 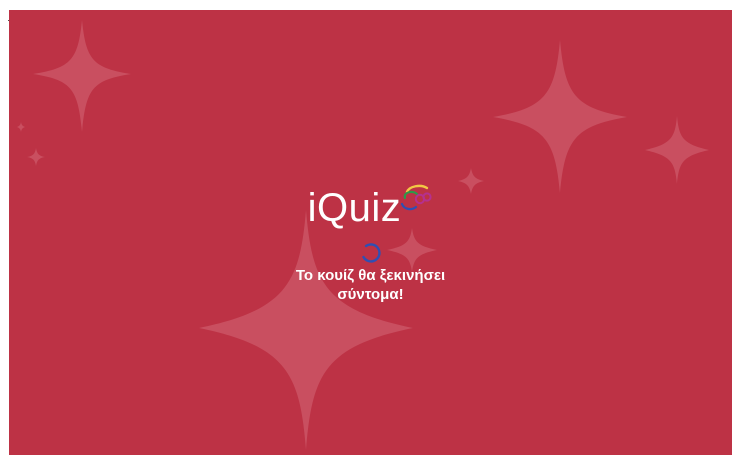 What do you see at coordinates (371, 253) in the screenshot?
I see `loading-spinner-icon` at bounding box center [371, 253].